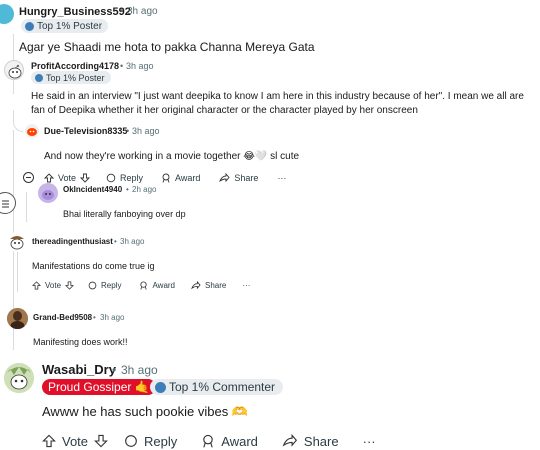  What do you see at coordinates (144, 189) in the screenshot?
I see `comment-time: 2h ago` at bounding box center [144, 189].